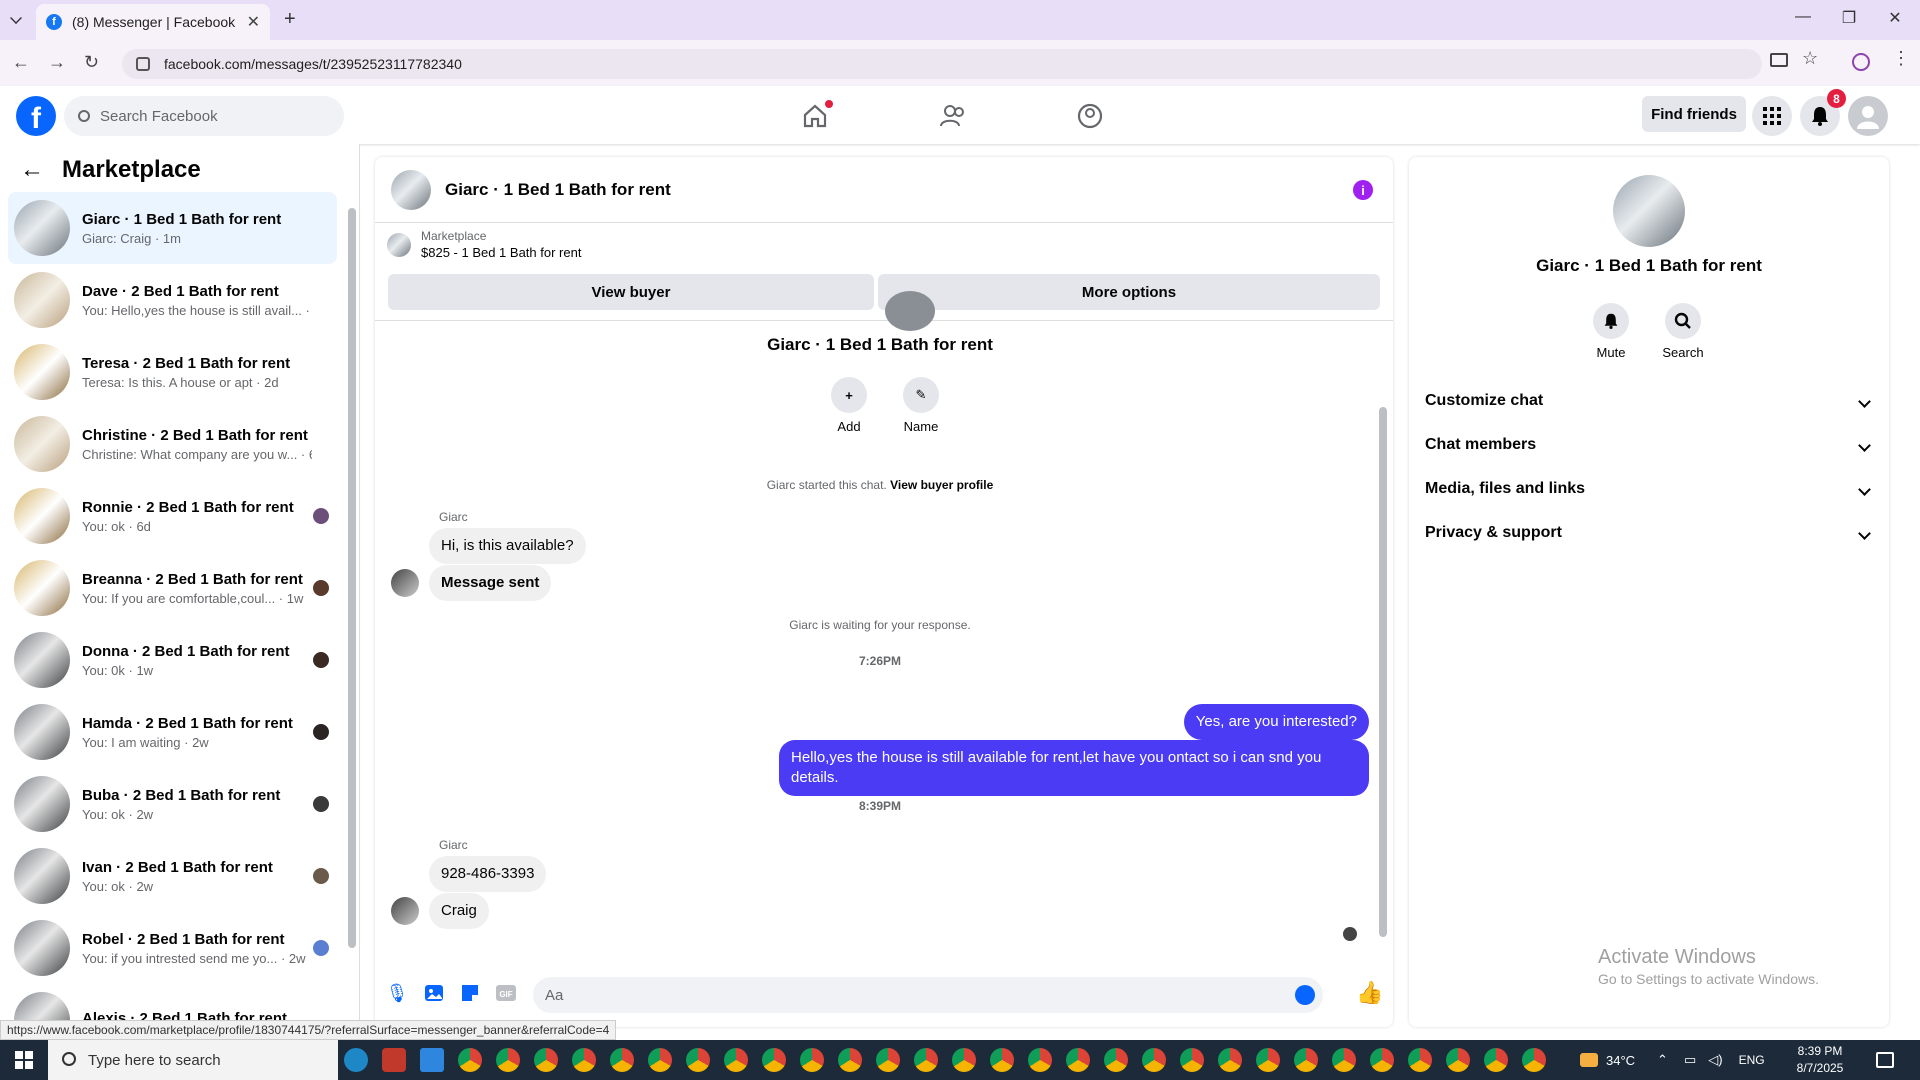 This screenshot has width=1920, height=1080. What do you see at coordinates (1901, 58) in the screenshot?
I see `browser-menu-icon: ⋮` at bounding box center [1901, 58].